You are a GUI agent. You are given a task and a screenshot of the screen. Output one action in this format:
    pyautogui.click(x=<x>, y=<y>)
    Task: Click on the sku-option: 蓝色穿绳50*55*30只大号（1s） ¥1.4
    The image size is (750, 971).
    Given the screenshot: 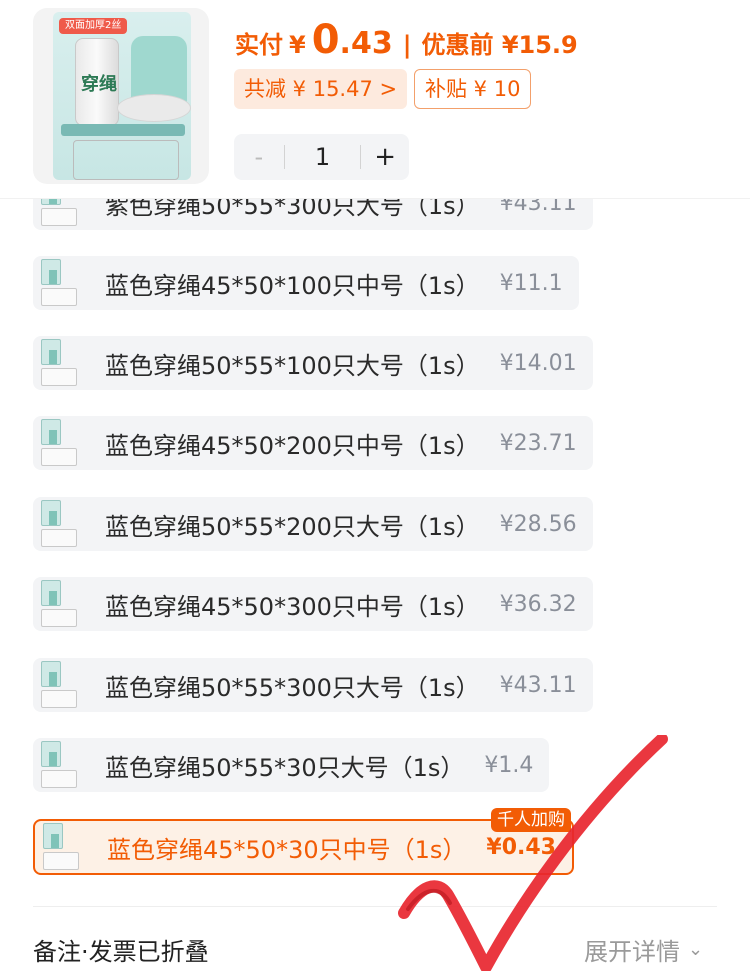 What is the action you would take?
    pyautogui.click(x=291, y=765)
    